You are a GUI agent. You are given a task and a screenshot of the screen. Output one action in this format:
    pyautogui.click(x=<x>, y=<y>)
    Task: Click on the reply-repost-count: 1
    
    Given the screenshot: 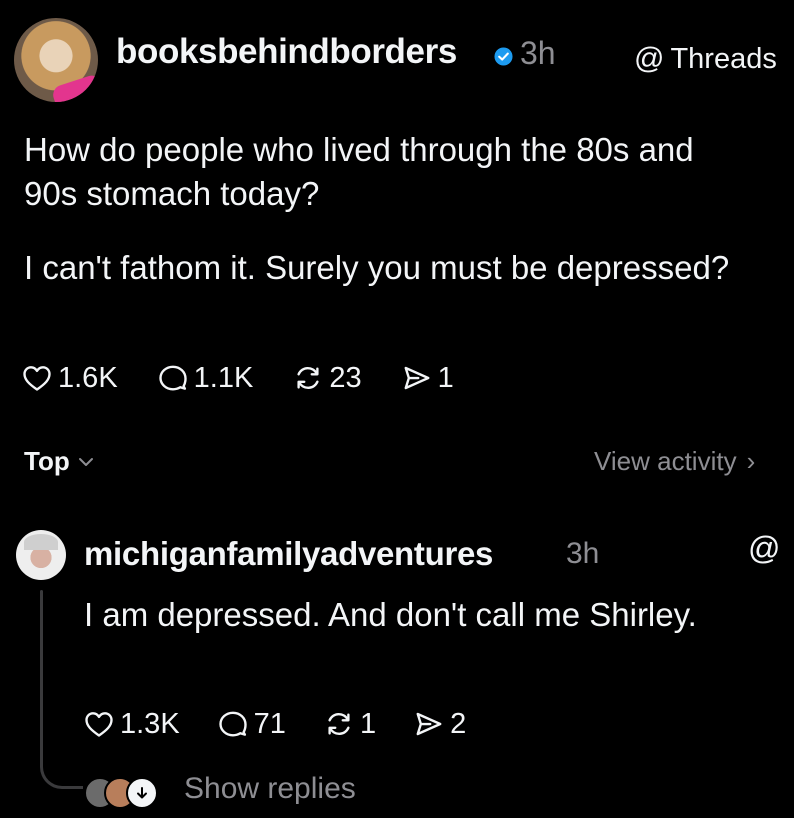 What is the action you would take?
    pyautogui.click(x=368, y=723)
    